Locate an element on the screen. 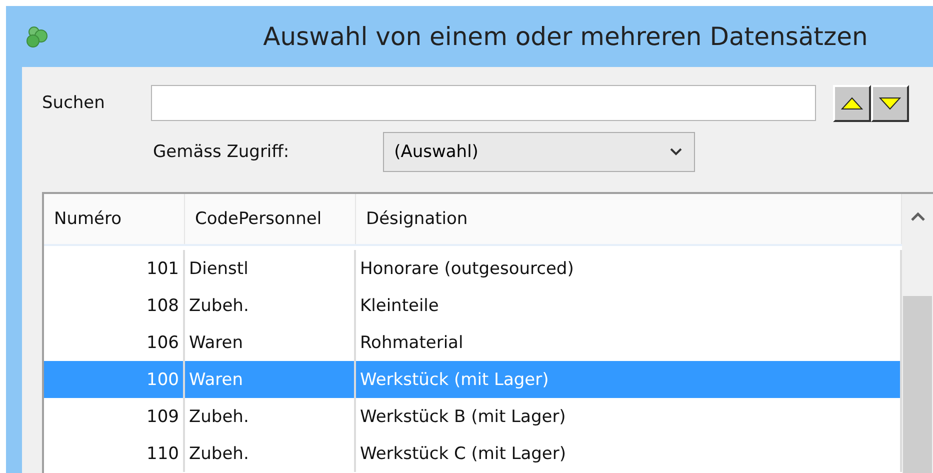  table-cell: 110 is located at coordinates (114, 453).